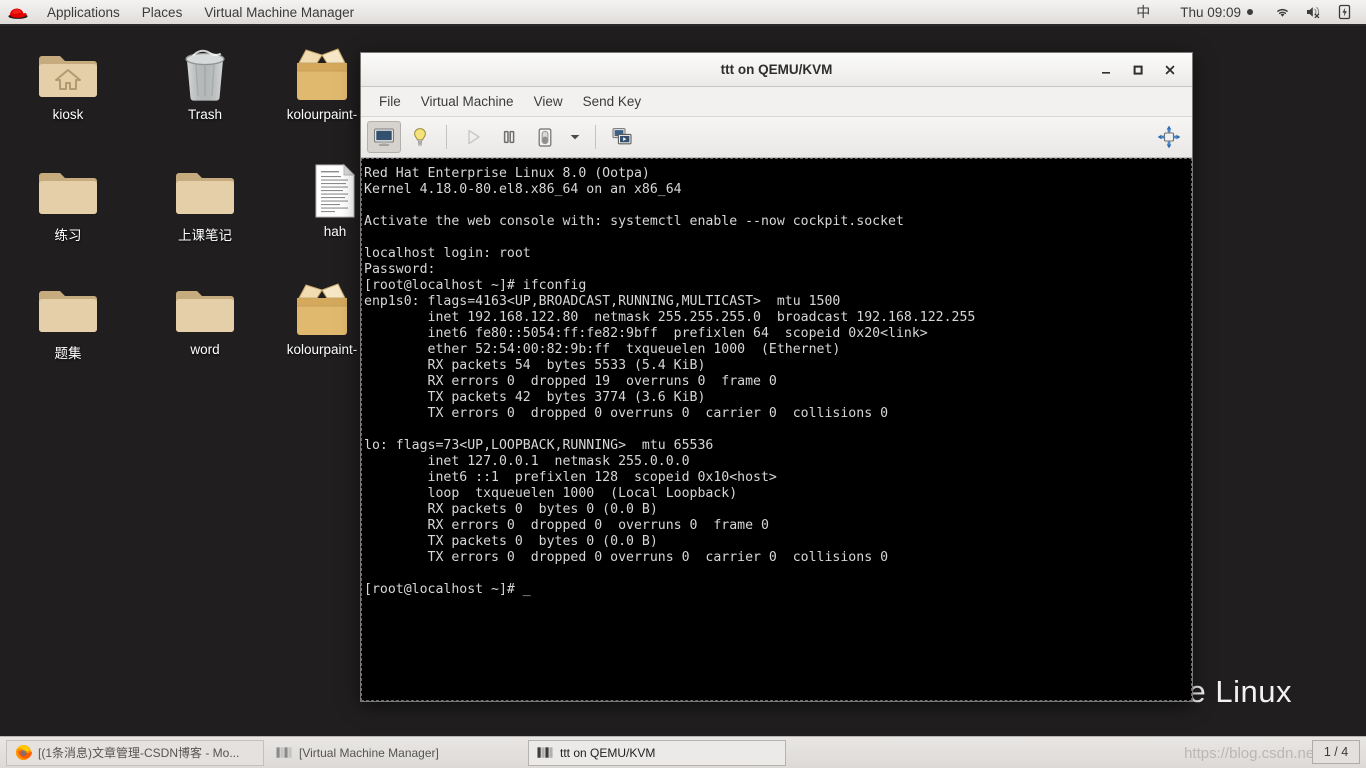  I want to click on snapshots-button, so click(622, 137).